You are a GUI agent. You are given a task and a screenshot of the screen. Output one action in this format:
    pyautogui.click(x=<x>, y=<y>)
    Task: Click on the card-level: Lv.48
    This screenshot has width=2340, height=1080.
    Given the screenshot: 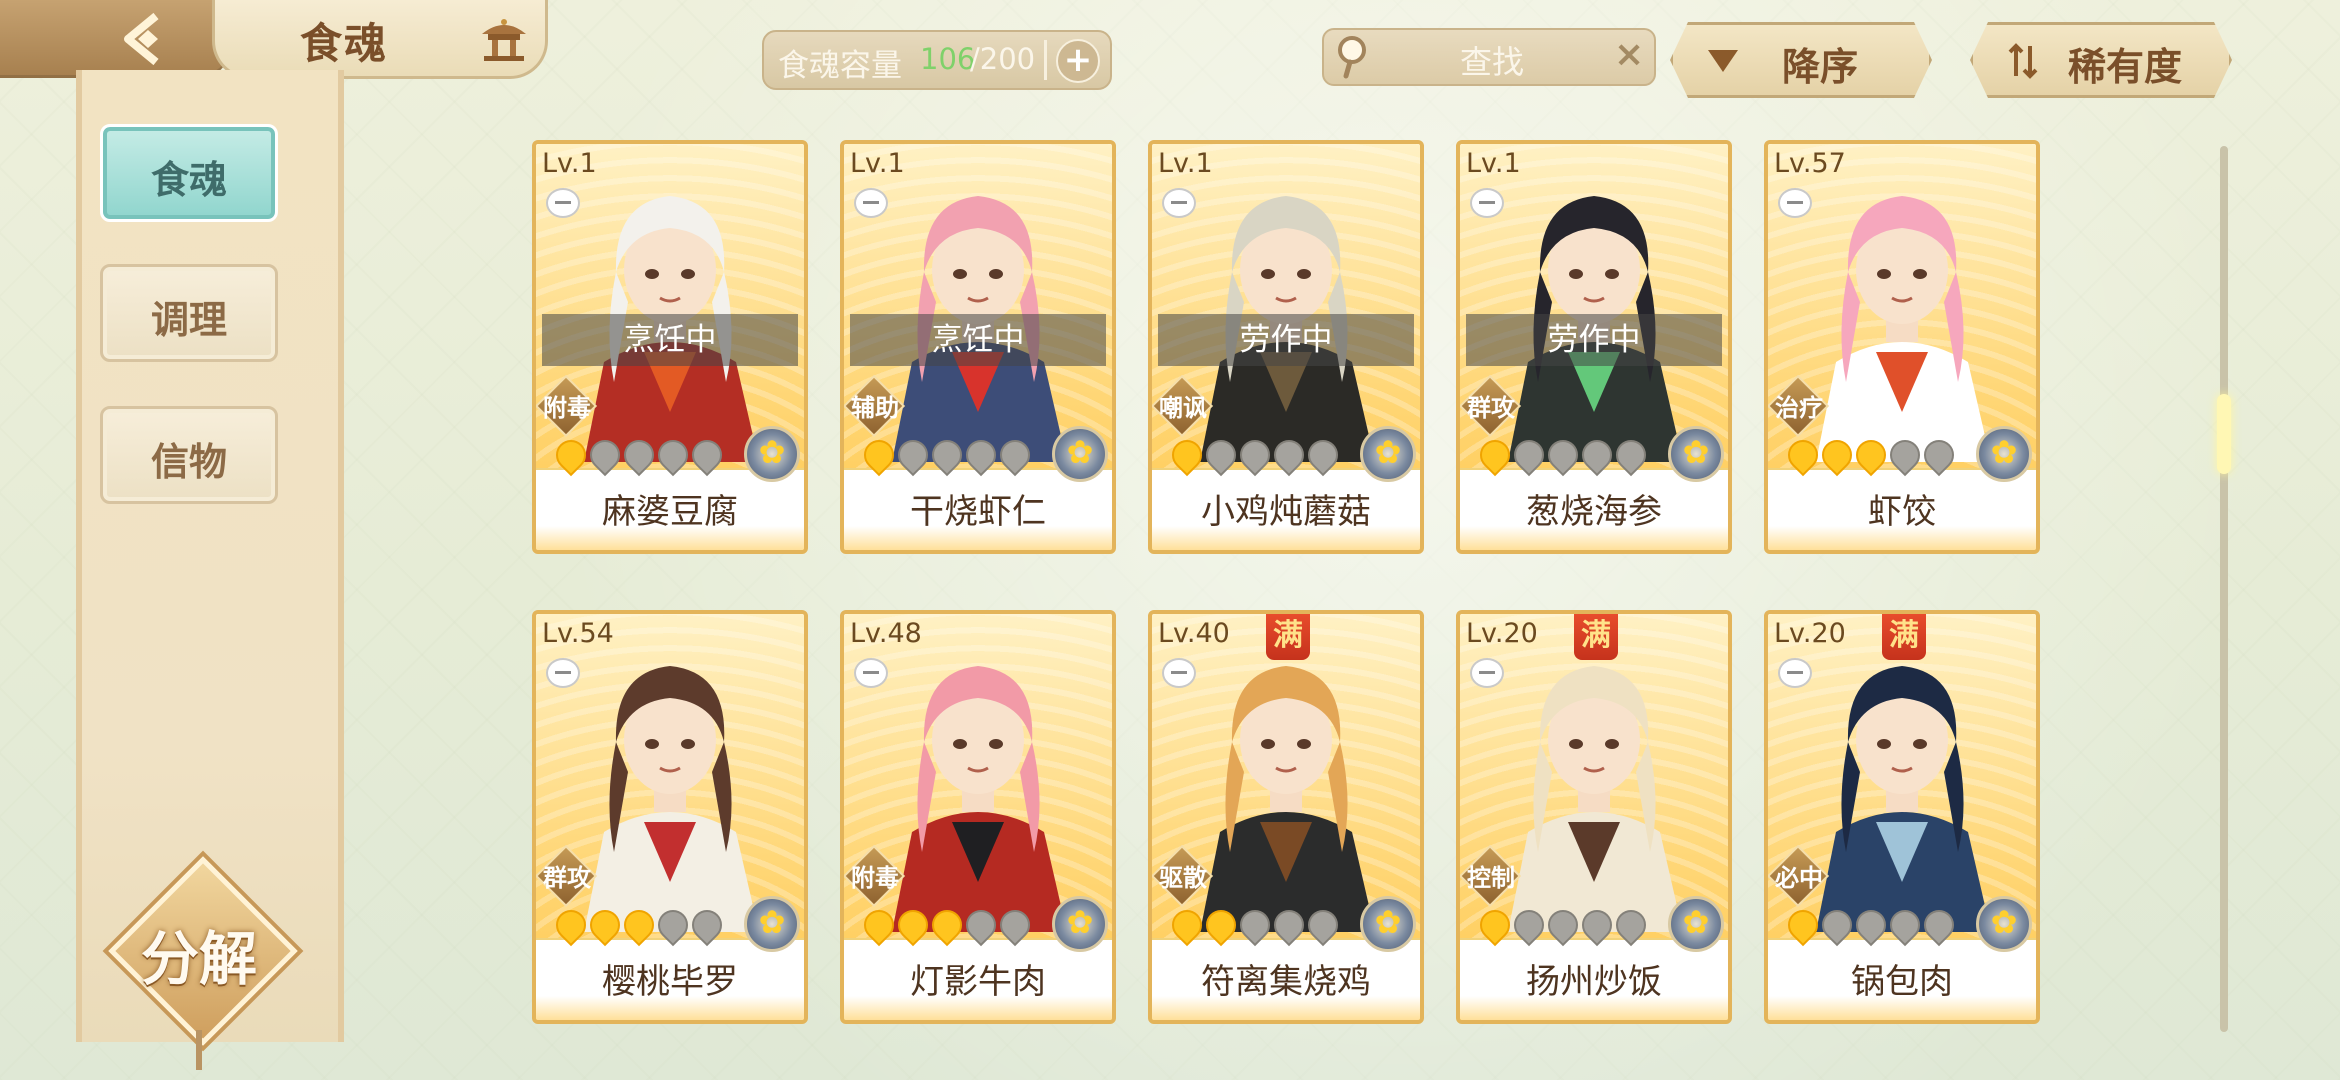 What is the action you would take?
    pyautogui.click(x=886, y=633)
    